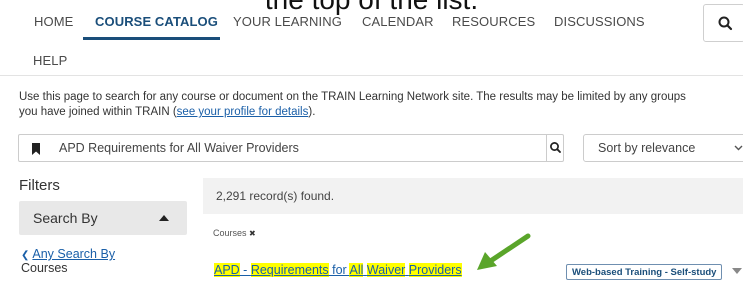  What do you see at coordinates (312, 112) in the screenshot?
I see `intro-suffix: ).` at bounding box center [312, 112].